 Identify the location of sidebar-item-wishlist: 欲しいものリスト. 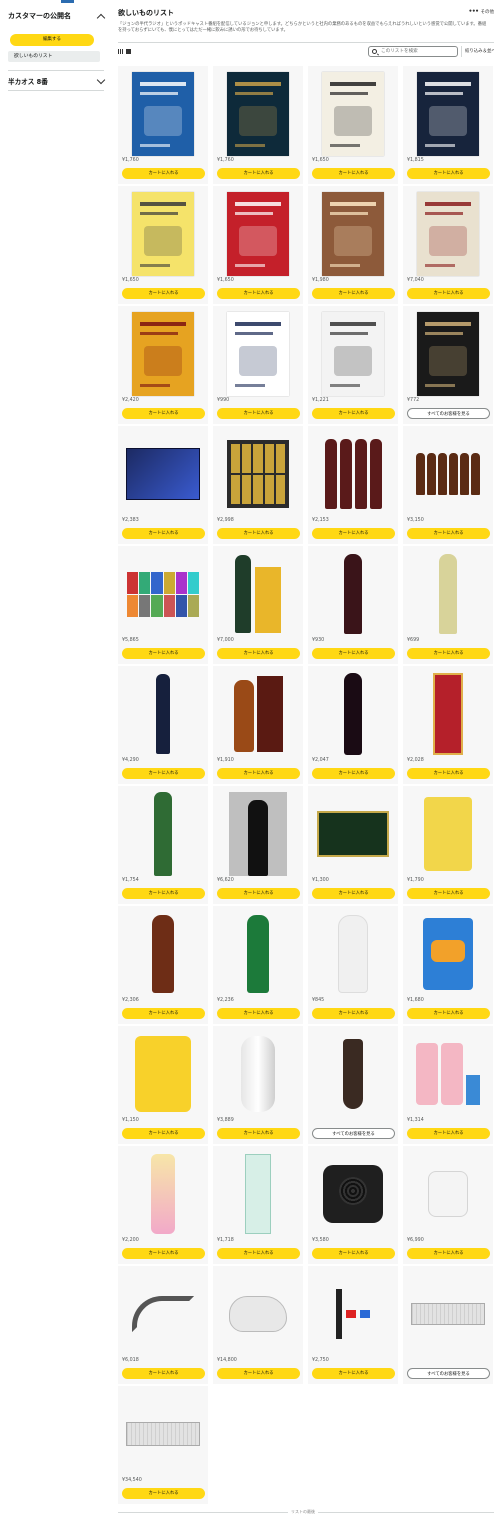
(54, 56).